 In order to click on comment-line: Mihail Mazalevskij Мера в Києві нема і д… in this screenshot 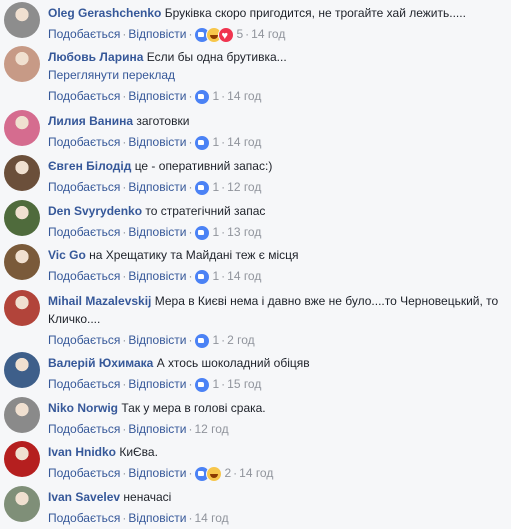, I will do `click(277, 310)`.